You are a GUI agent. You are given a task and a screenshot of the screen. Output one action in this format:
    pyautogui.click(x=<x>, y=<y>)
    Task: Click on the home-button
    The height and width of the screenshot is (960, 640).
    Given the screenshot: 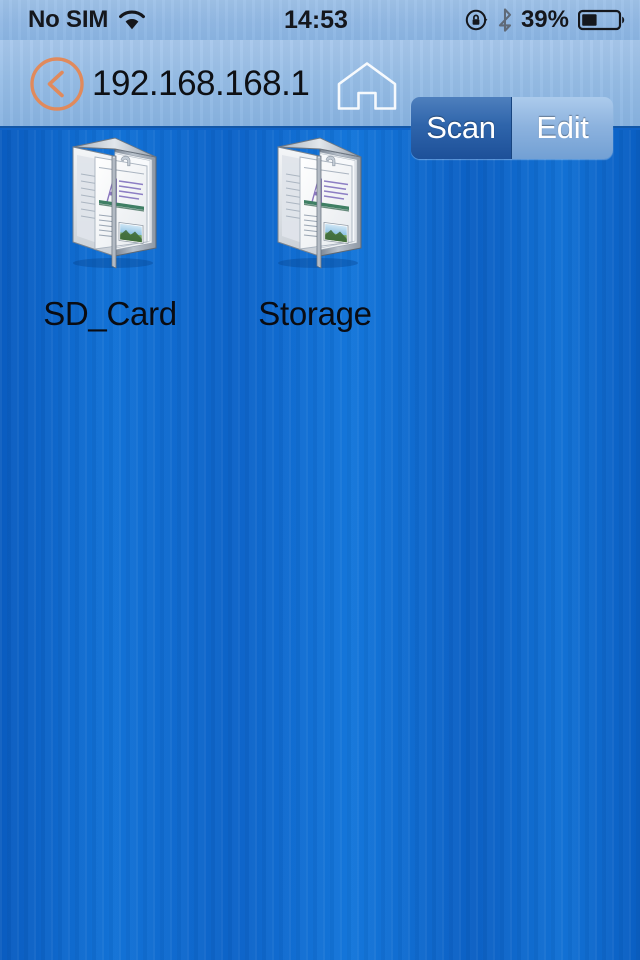 What is the action you would take?
    pyautogui.click(x=367, y=86)
    